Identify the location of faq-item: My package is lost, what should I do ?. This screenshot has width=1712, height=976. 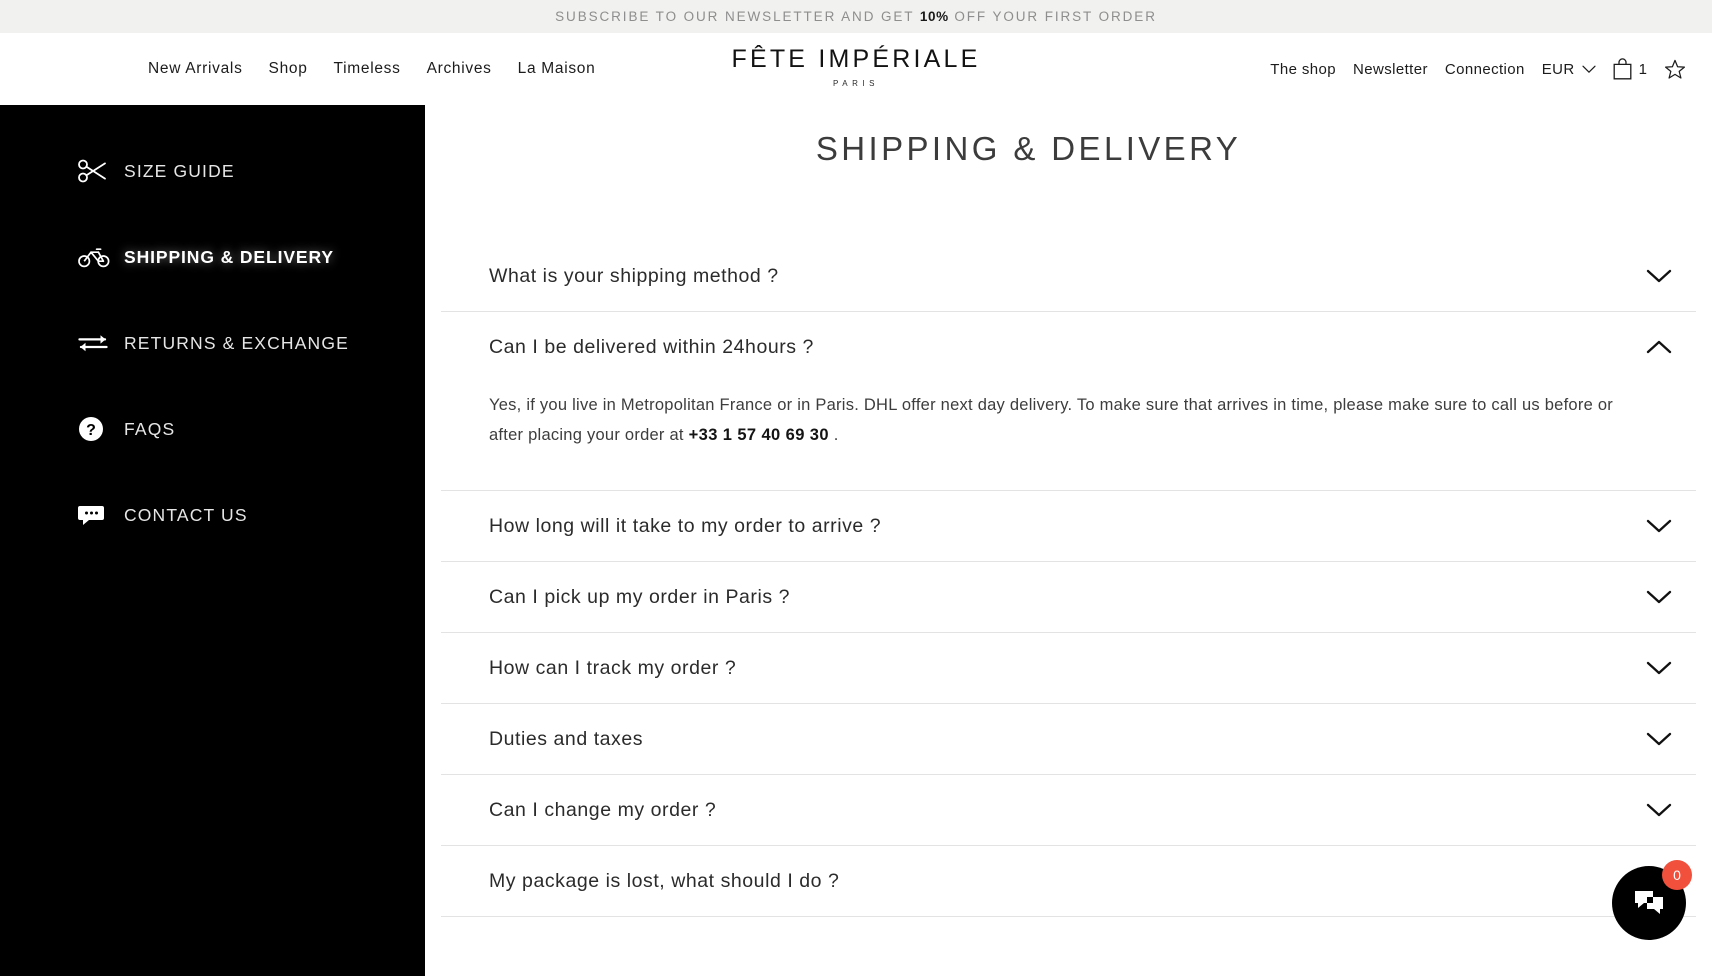
(1068, 880).